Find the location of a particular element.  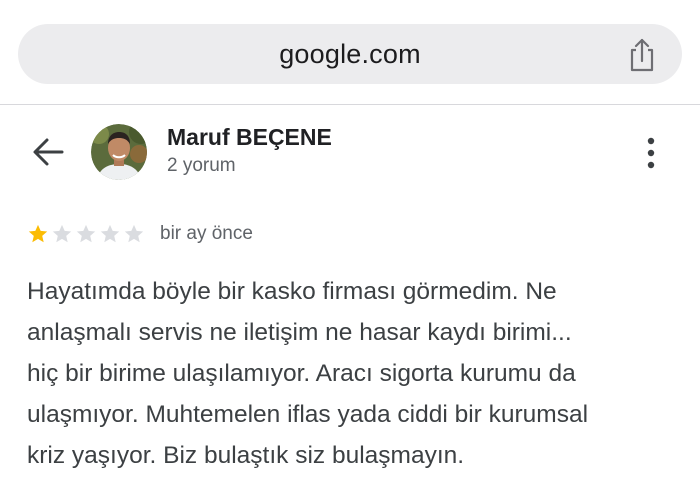

address-bar: google.com is located at coordinates (350, 54).